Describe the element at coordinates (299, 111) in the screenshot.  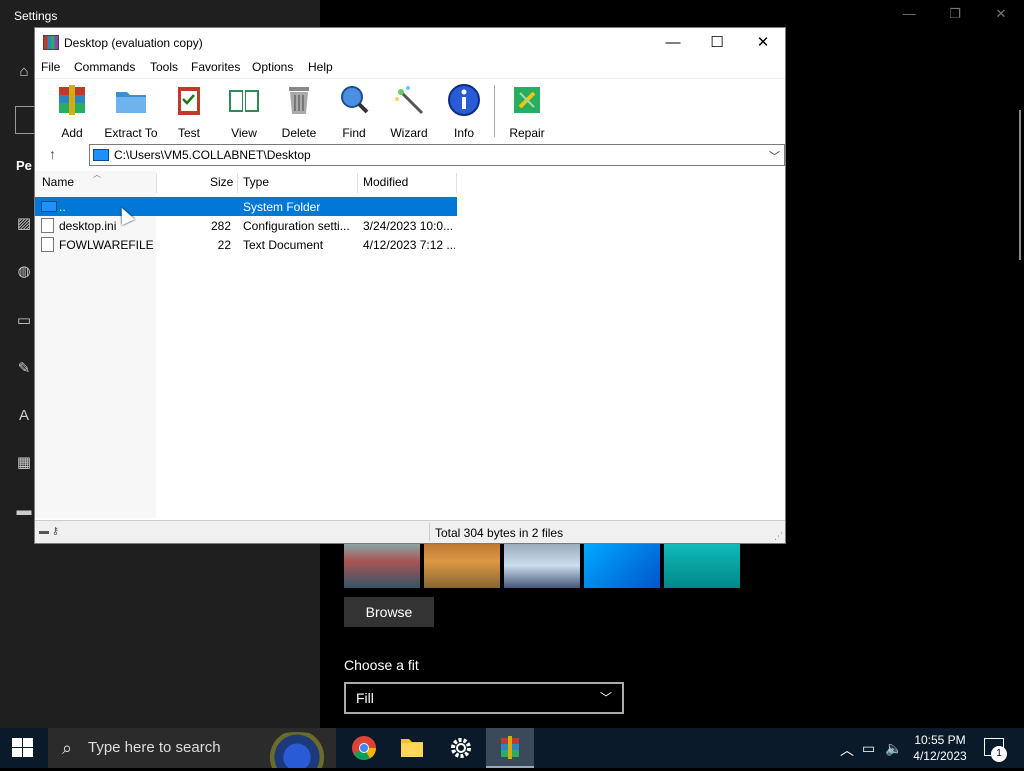
I see `delete-button: Delete` at that location.